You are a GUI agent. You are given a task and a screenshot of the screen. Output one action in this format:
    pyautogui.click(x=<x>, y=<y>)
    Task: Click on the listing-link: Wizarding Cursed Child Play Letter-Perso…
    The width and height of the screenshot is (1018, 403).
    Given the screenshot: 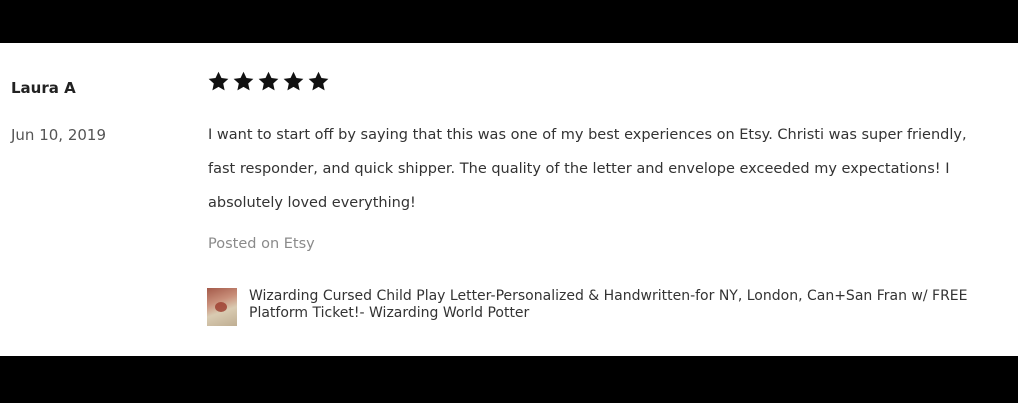 What is the action you would take?
    pyautogui.click(x=607, y=307)
    